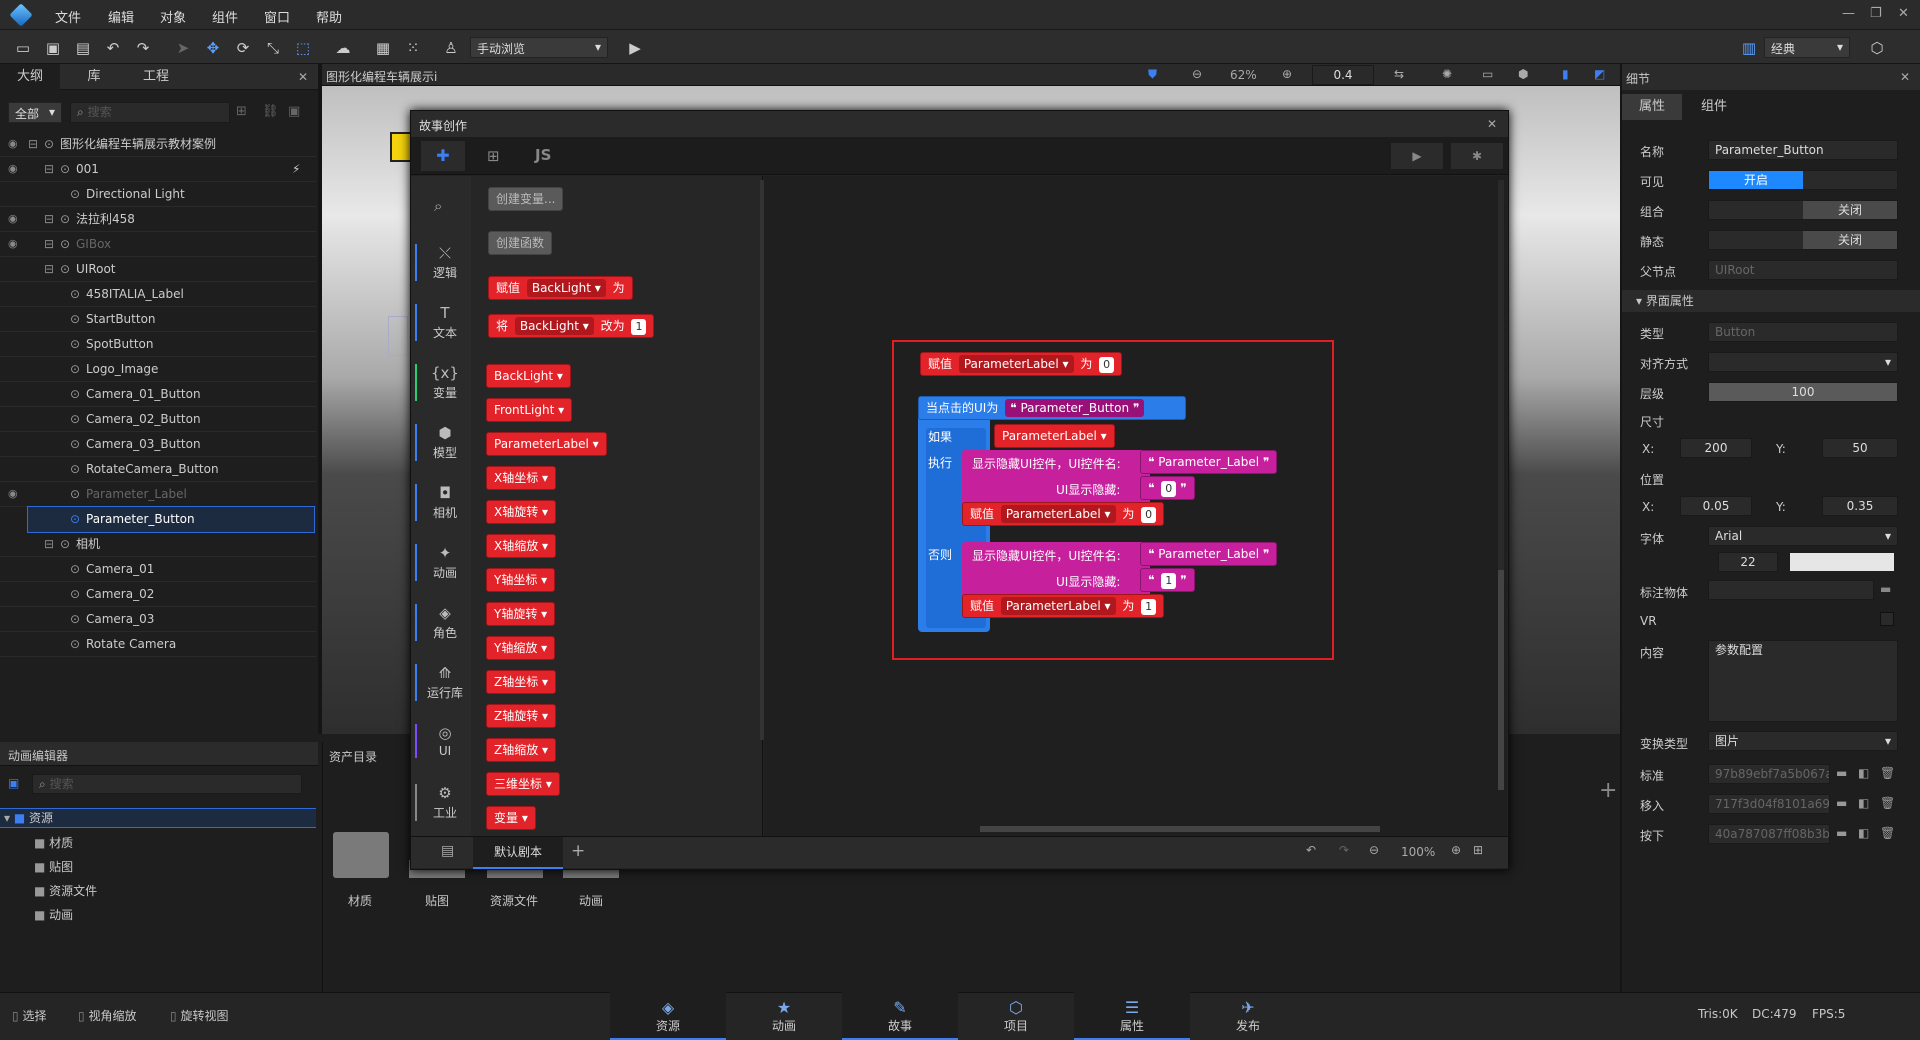 The width and height of the screenshot is (1920, 1040). Describe the element at coordinates (29, 1015) in the screenshot. I see `select-mode: ▯ 选择` at that location.